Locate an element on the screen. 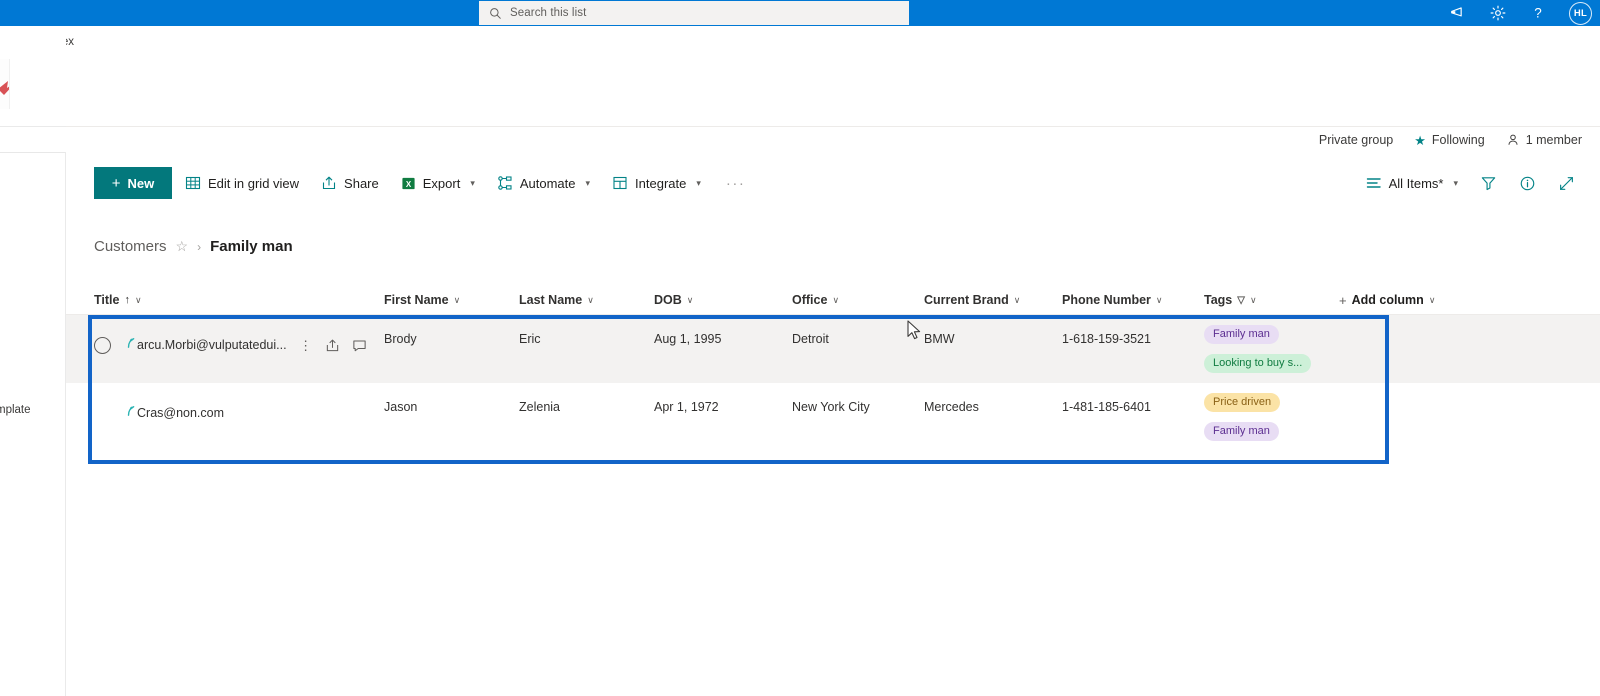 The height and width of the screenshot is (696, 1600). export-button: X Export ▾ is located at coordinates (438, 183).